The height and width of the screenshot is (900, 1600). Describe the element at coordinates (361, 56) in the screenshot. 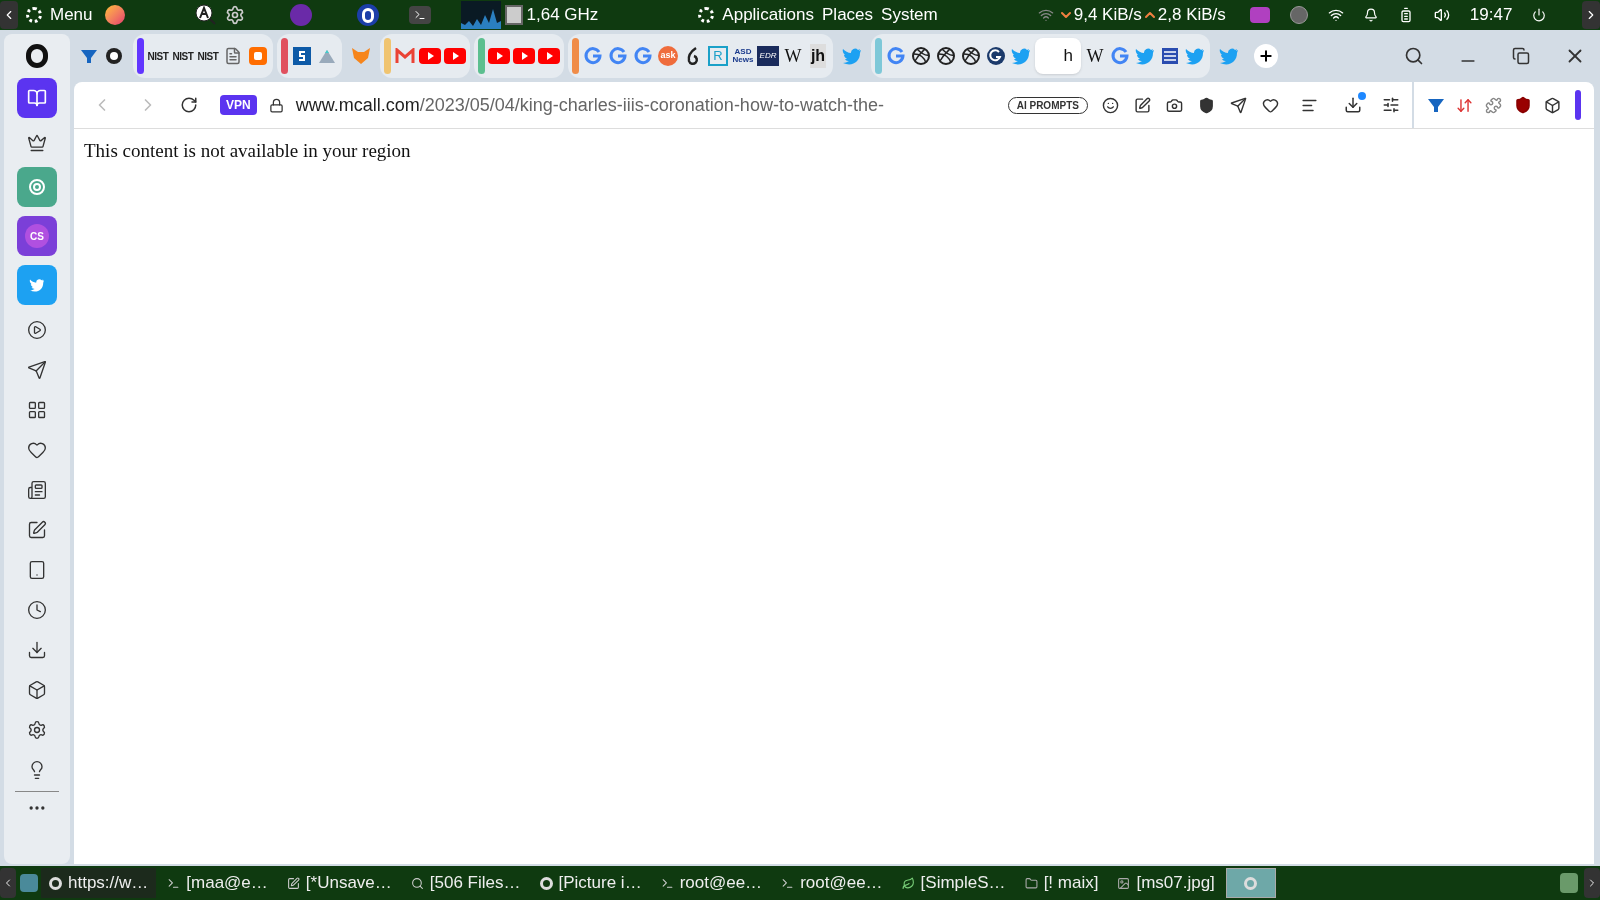

I see `fox-icon` at that location.